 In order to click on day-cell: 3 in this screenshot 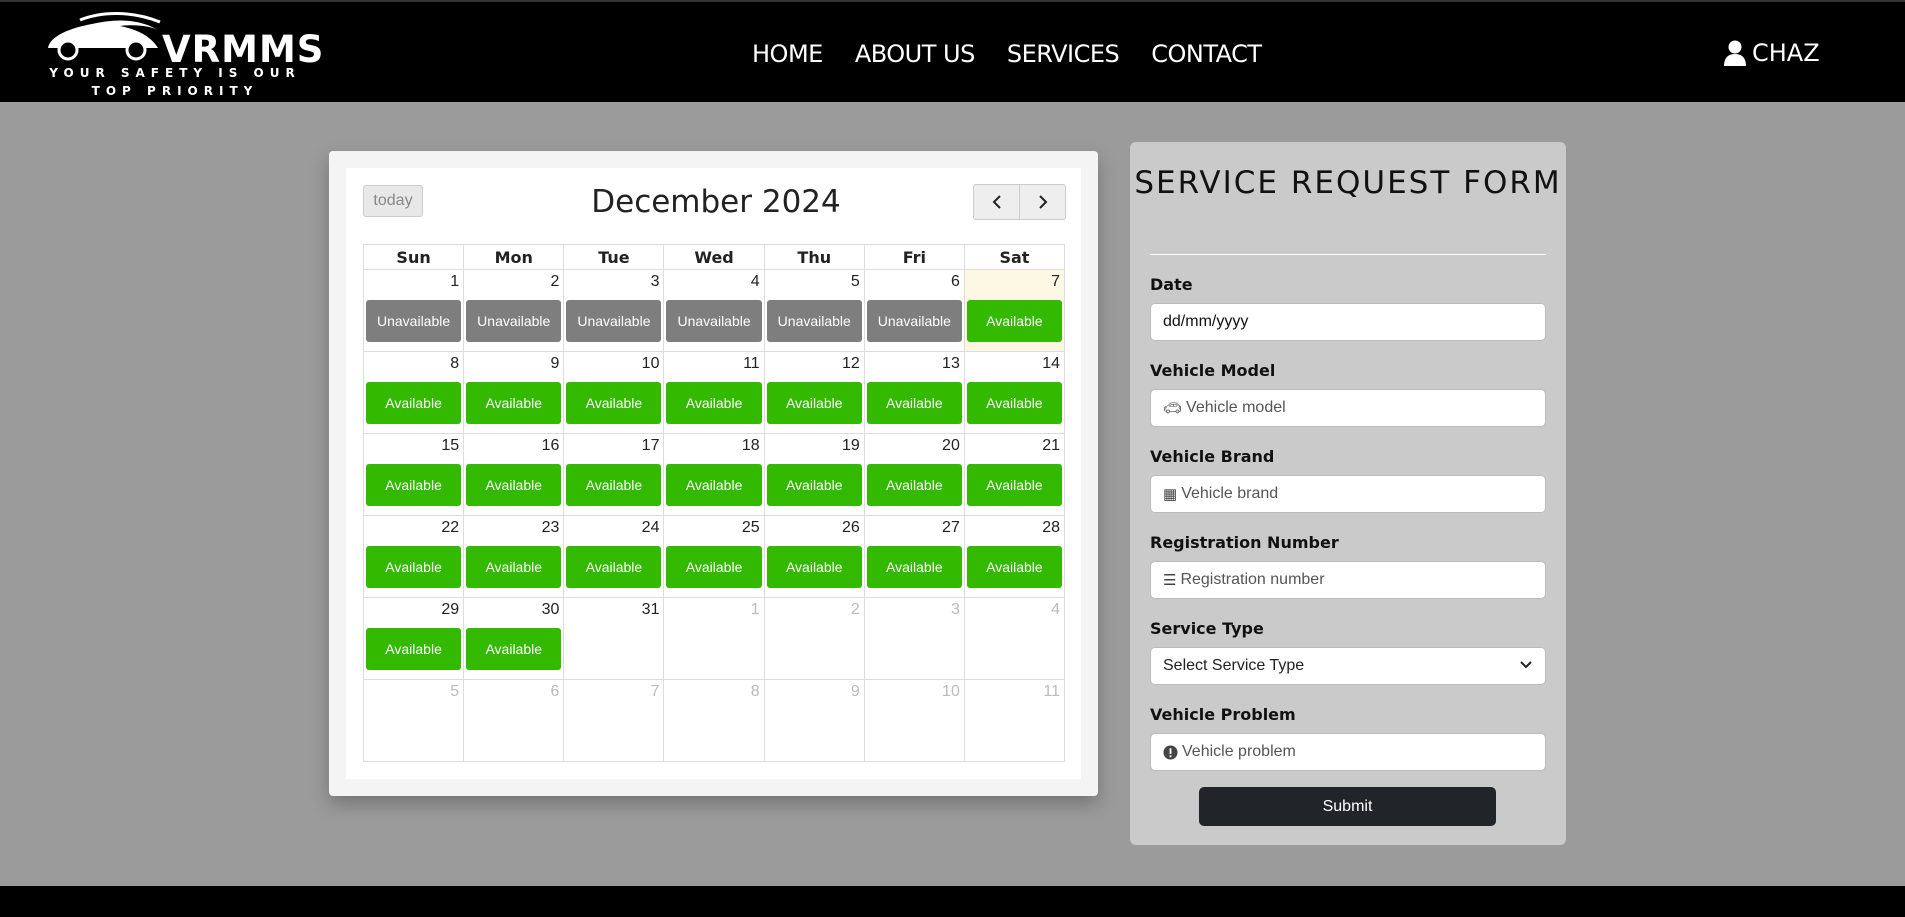, I will do `click(914, 638)`.